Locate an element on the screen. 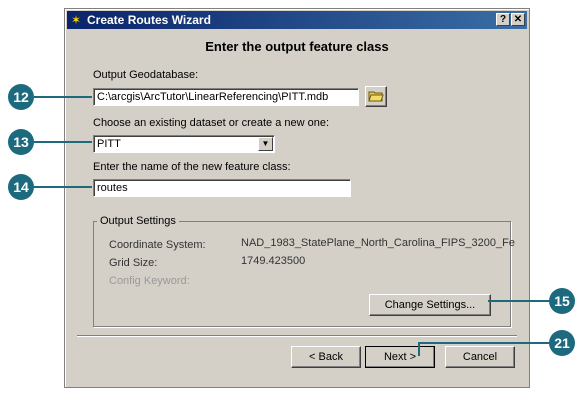 The width and height of the screenshot is (583, 400). dataset-dropdown: PITT ▼ is located at coordinates (184, 144).